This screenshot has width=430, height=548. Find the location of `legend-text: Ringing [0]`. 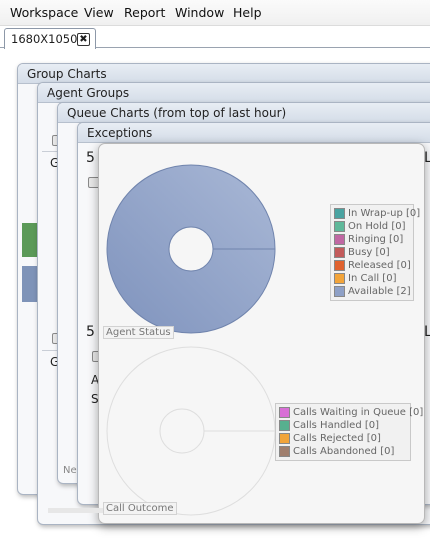

legend-text: Ringing [0] is located at coordinates (376, 239).